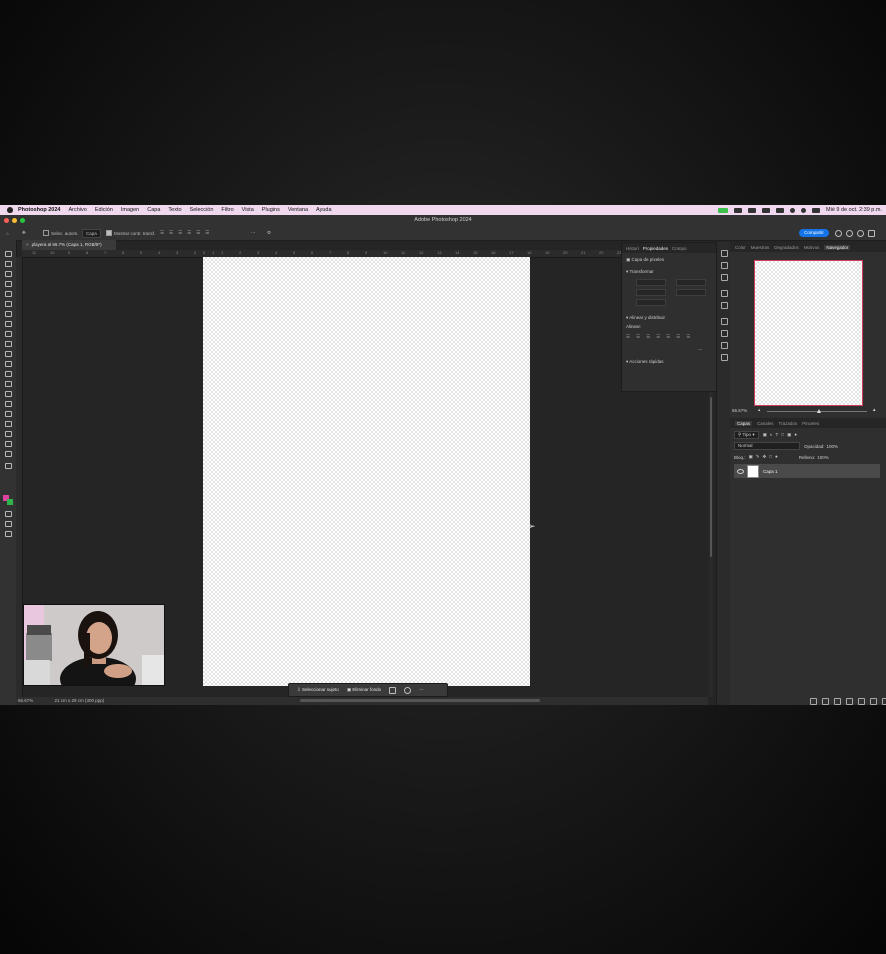 This screenshot has width=886, height=954. Describe the element at coordinates (61, 233) in the screenshot. I see `auto-select-checkbox: Selec. autom.` at that location.